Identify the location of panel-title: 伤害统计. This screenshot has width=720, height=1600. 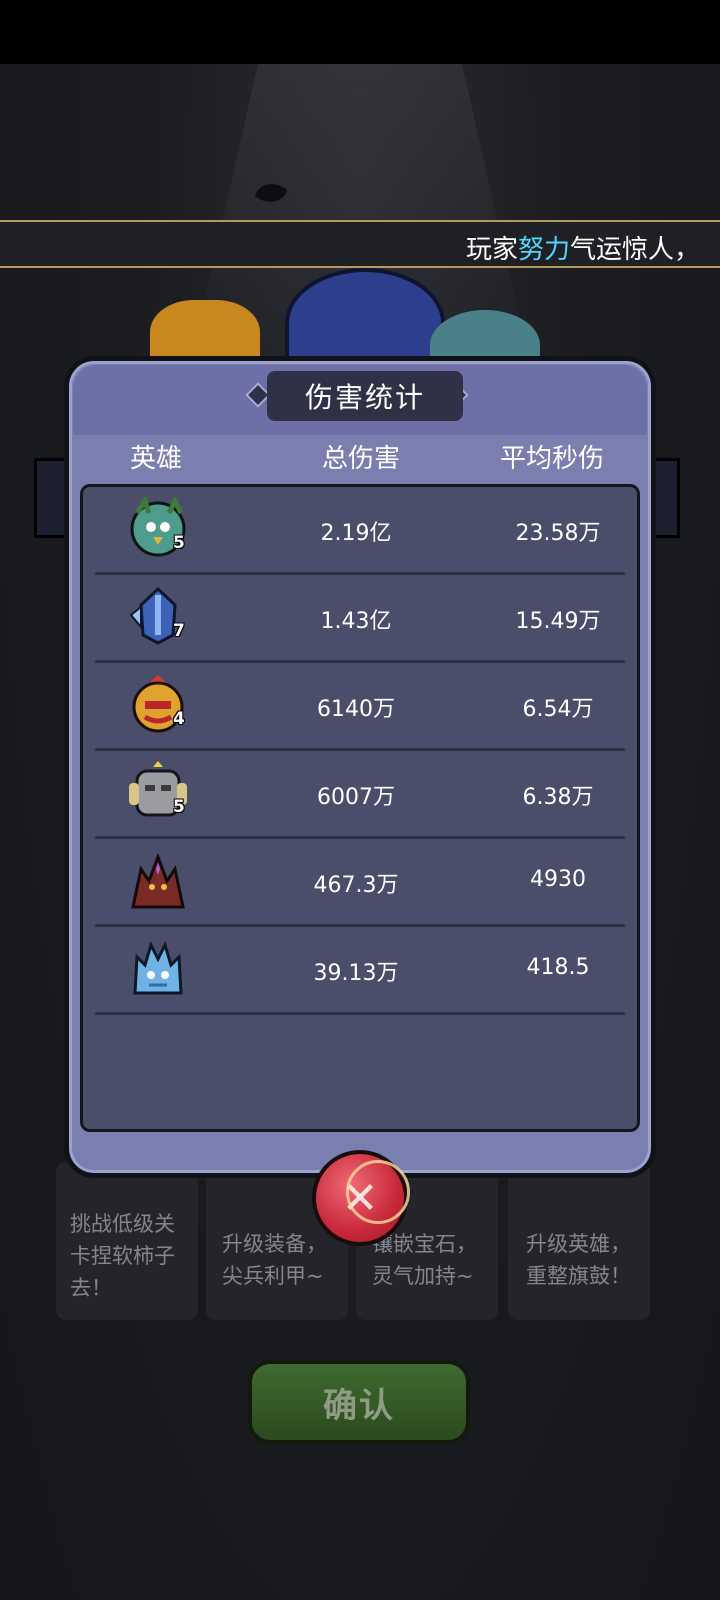
(364, 397).